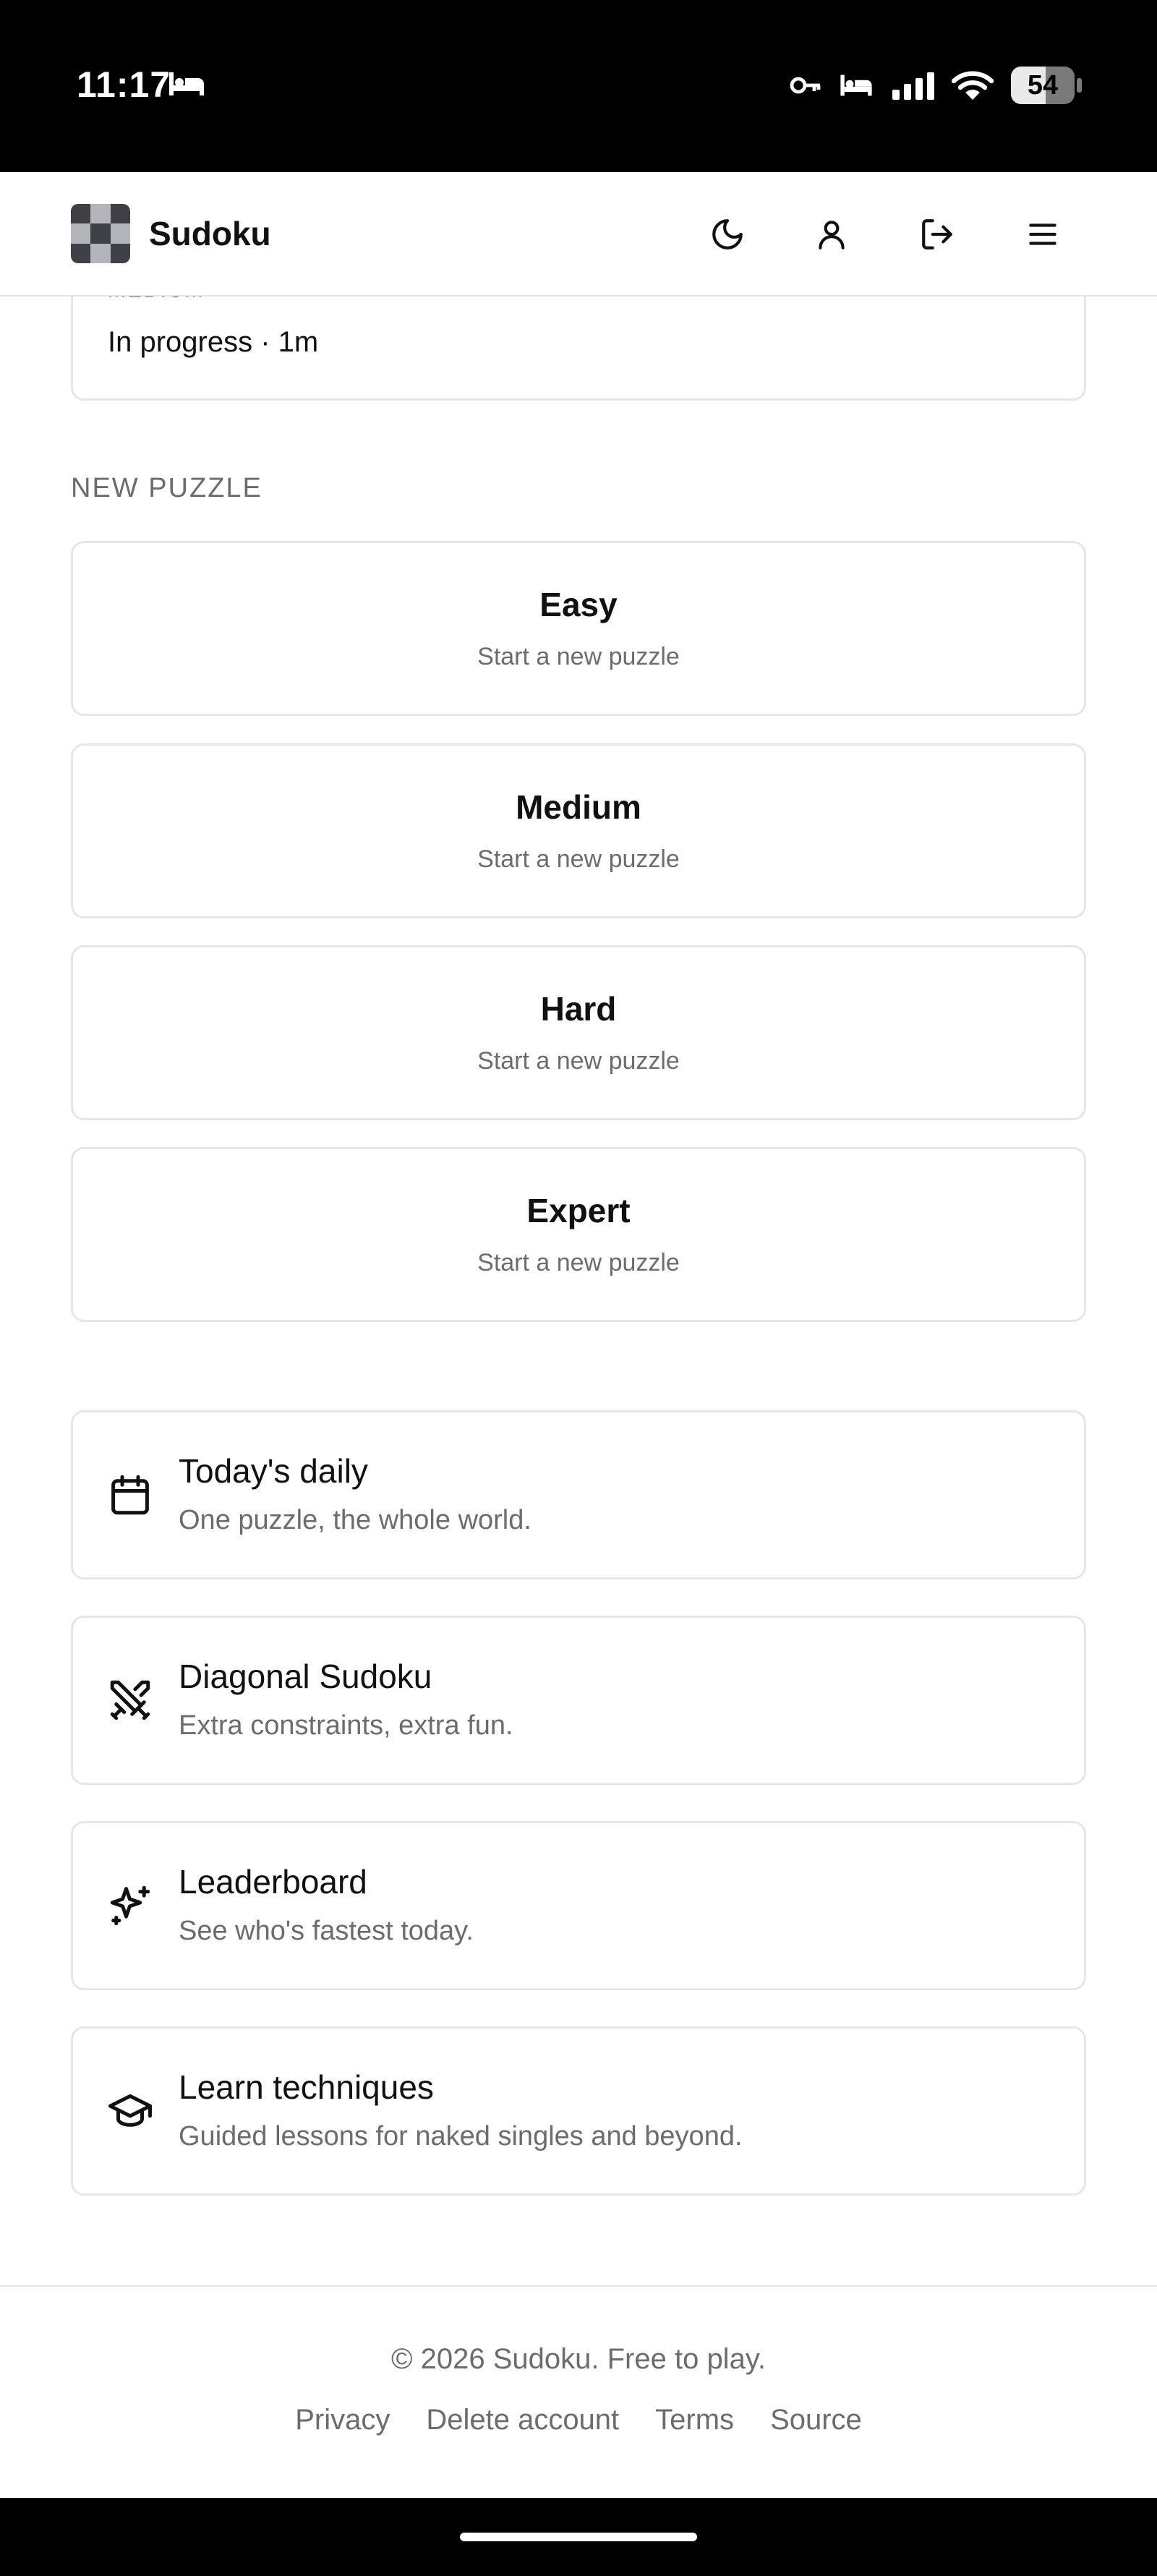 This screenshot has width=1157, height=2576. What do you see at coordinates (936, 86) in the screenshot?
I see `status-icons: 54` at bounding box center [936, 86].